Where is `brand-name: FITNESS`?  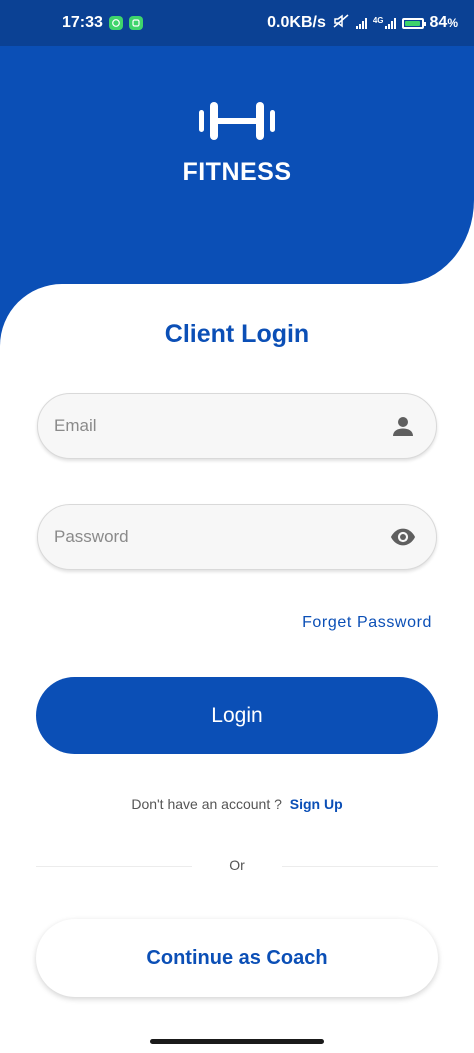
brand-name: FITNESS is located at coordinates (237, 172).